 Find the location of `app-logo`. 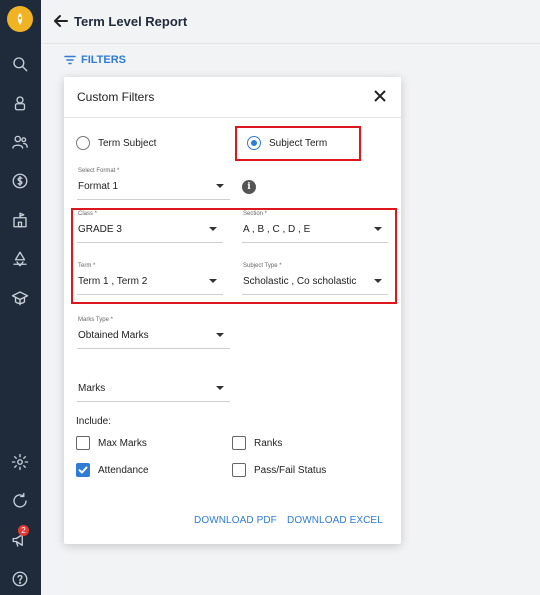

app-logo is located at coordinates (20, 19).